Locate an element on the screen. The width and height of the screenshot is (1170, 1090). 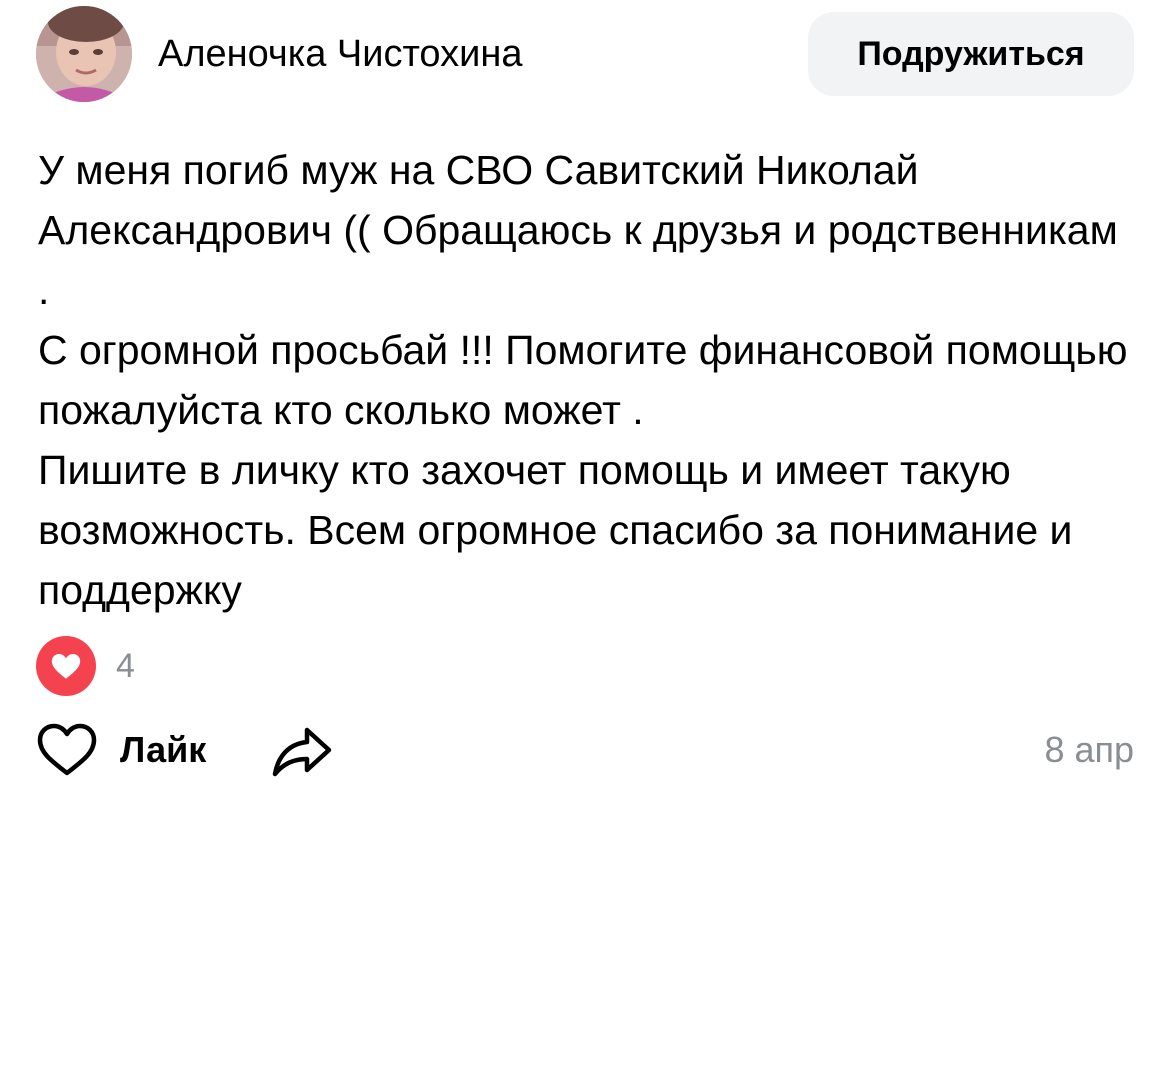
post-actions: Лайк 8 апр is located at coordinates (585, 750).